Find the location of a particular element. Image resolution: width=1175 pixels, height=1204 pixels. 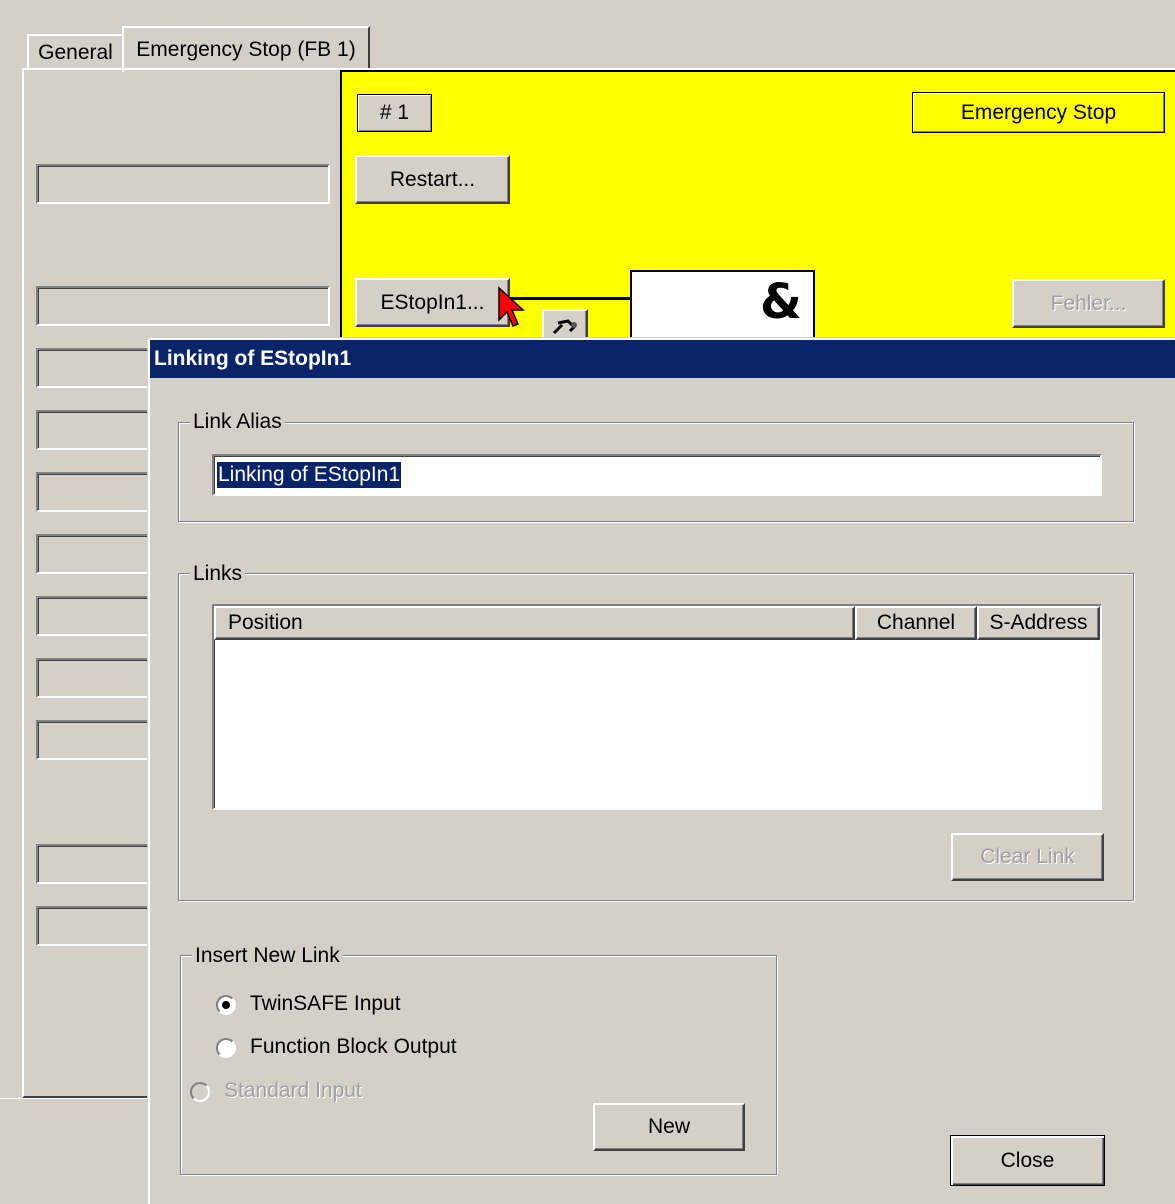

radio-standard-input-label: Standard Input is located at coordinates (293, 1090).